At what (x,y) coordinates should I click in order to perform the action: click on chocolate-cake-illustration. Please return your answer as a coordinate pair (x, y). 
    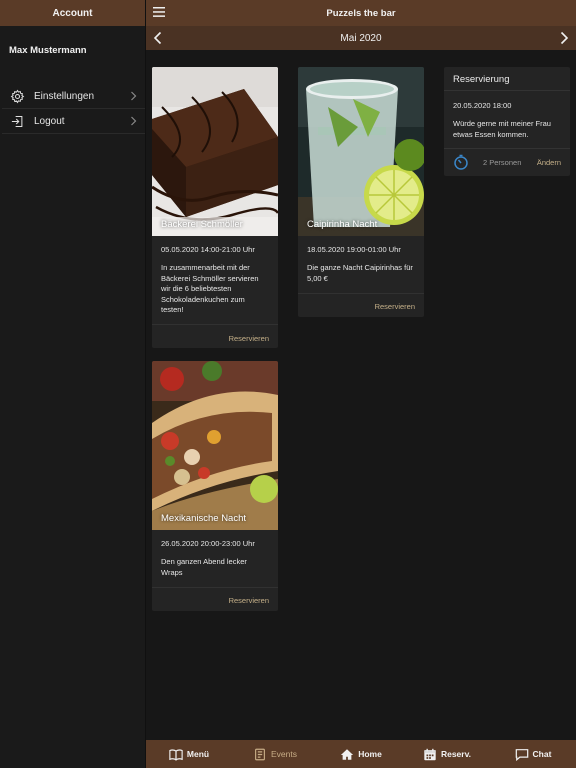
    Looking at the image, I should click on (215, 151).